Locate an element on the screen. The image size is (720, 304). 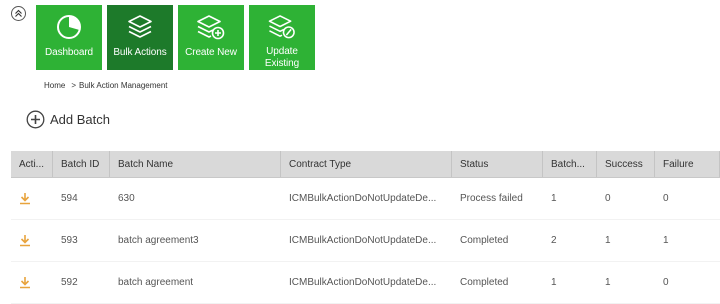
status-cell: Process failed is located at coordinates (491, 198).